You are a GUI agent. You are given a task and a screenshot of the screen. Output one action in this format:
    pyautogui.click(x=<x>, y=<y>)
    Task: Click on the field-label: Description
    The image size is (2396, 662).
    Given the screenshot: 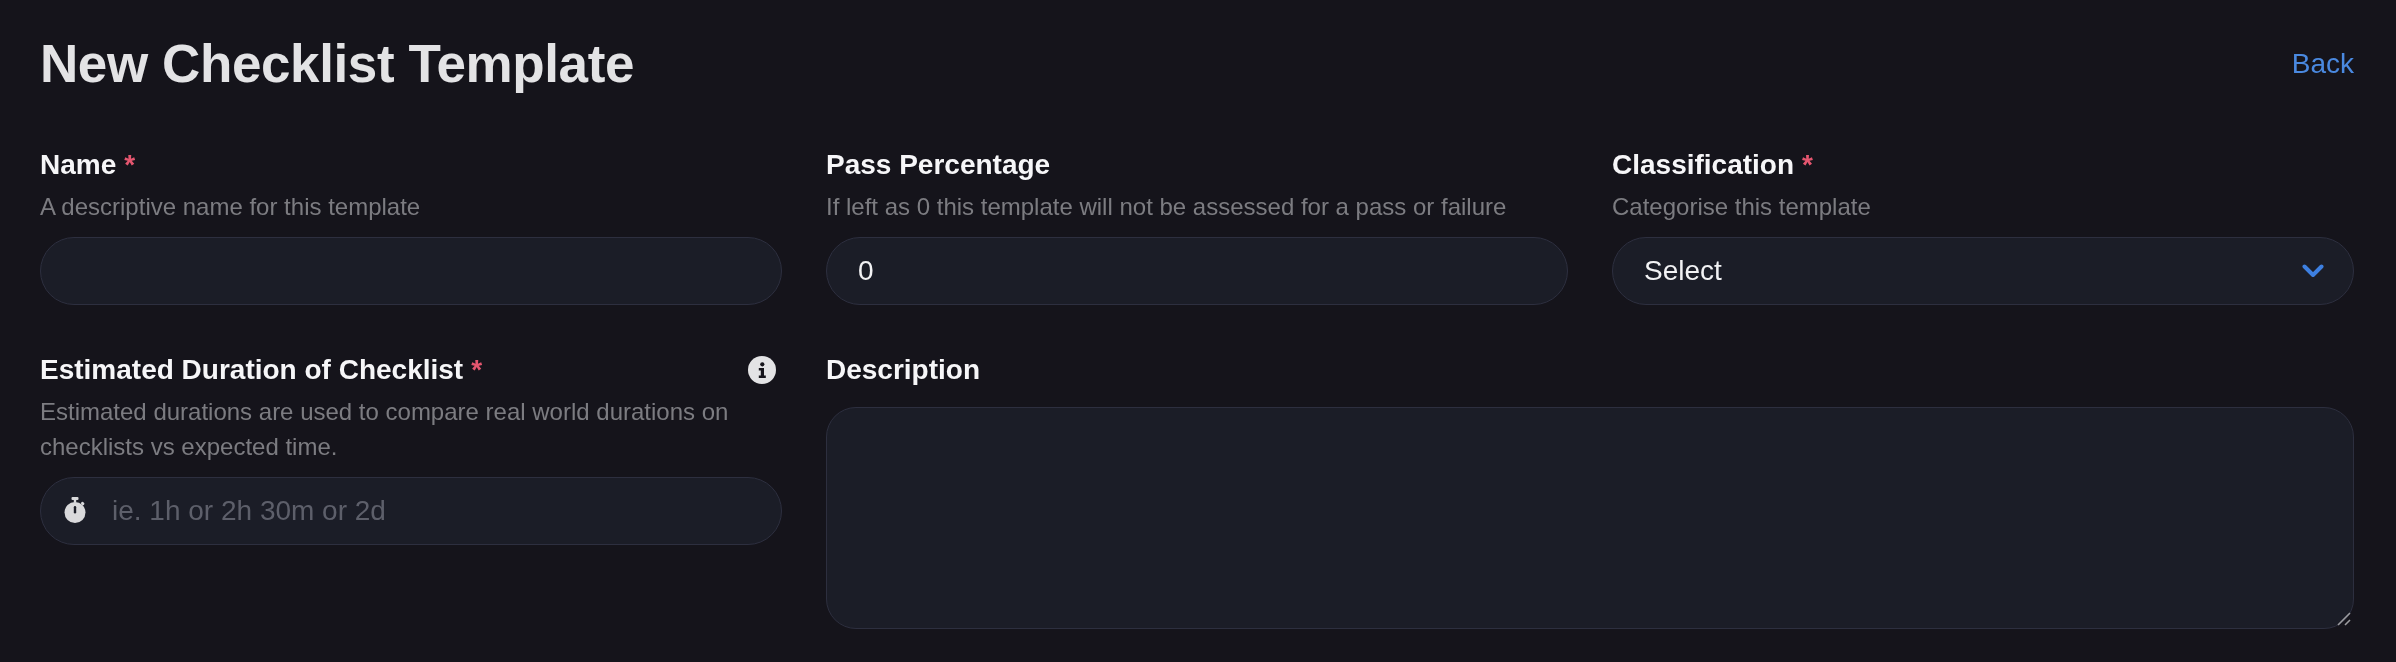 What is the action you would take?
    pyautogui.click(x=903, y=370)
    